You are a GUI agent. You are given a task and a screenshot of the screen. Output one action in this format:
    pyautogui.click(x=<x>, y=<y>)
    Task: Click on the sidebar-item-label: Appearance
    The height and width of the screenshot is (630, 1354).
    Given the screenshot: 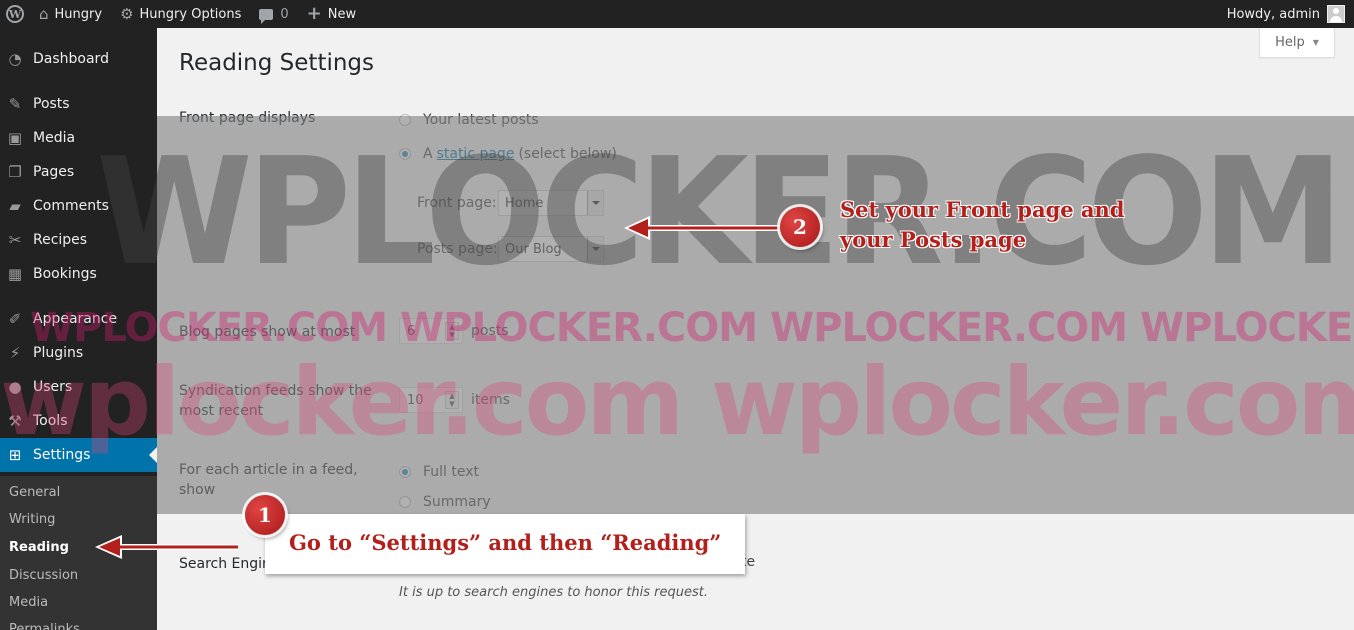 What is the action you would take?
    pyautogui.click(x=75, y=319)
    